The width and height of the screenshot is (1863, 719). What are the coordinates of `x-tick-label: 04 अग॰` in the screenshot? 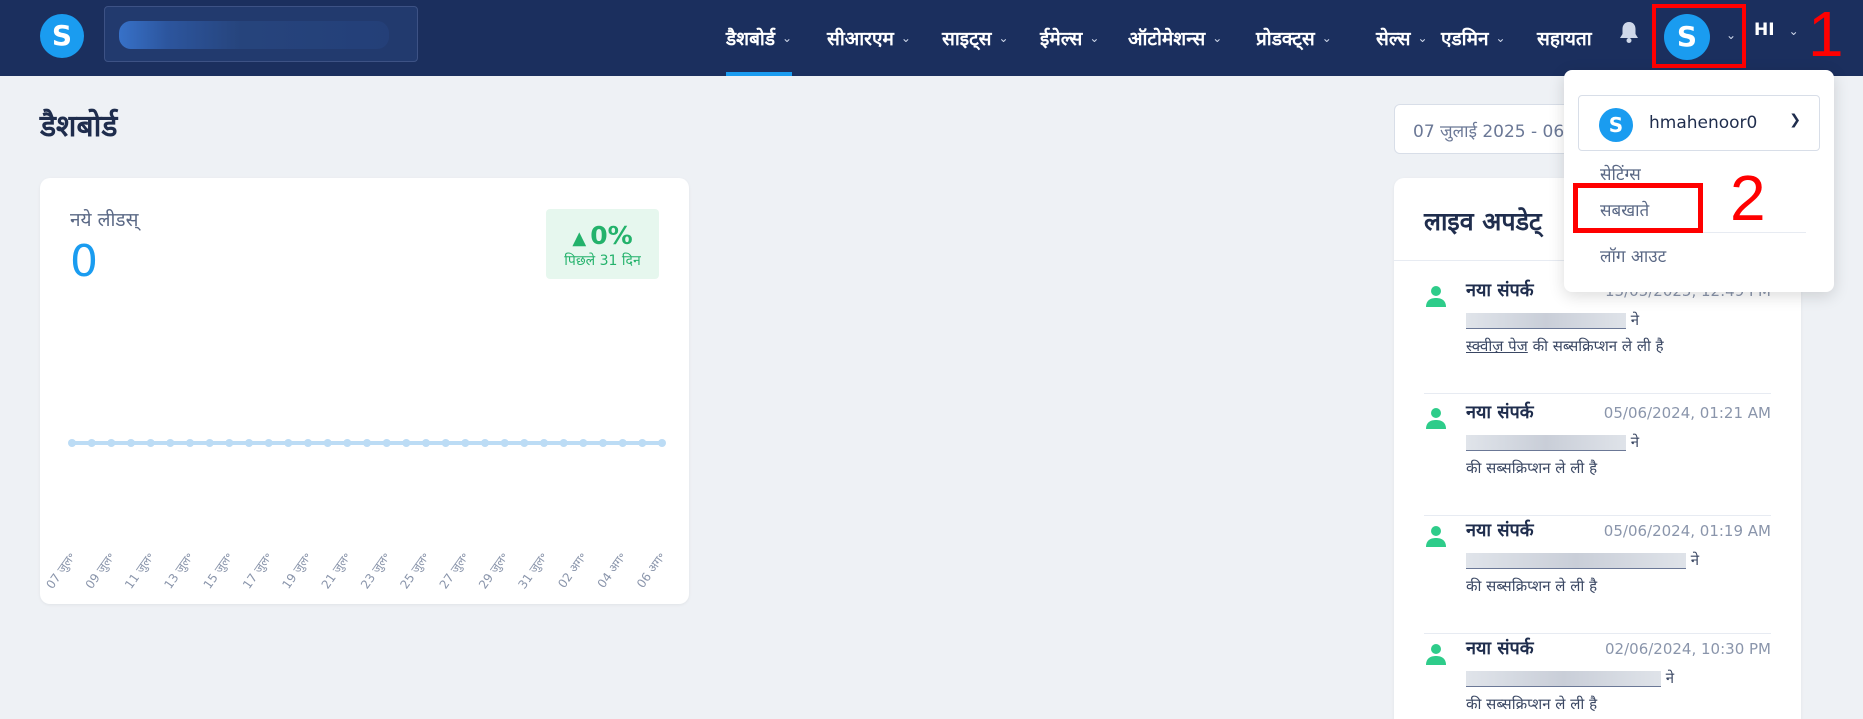 It's located at (612, 570).